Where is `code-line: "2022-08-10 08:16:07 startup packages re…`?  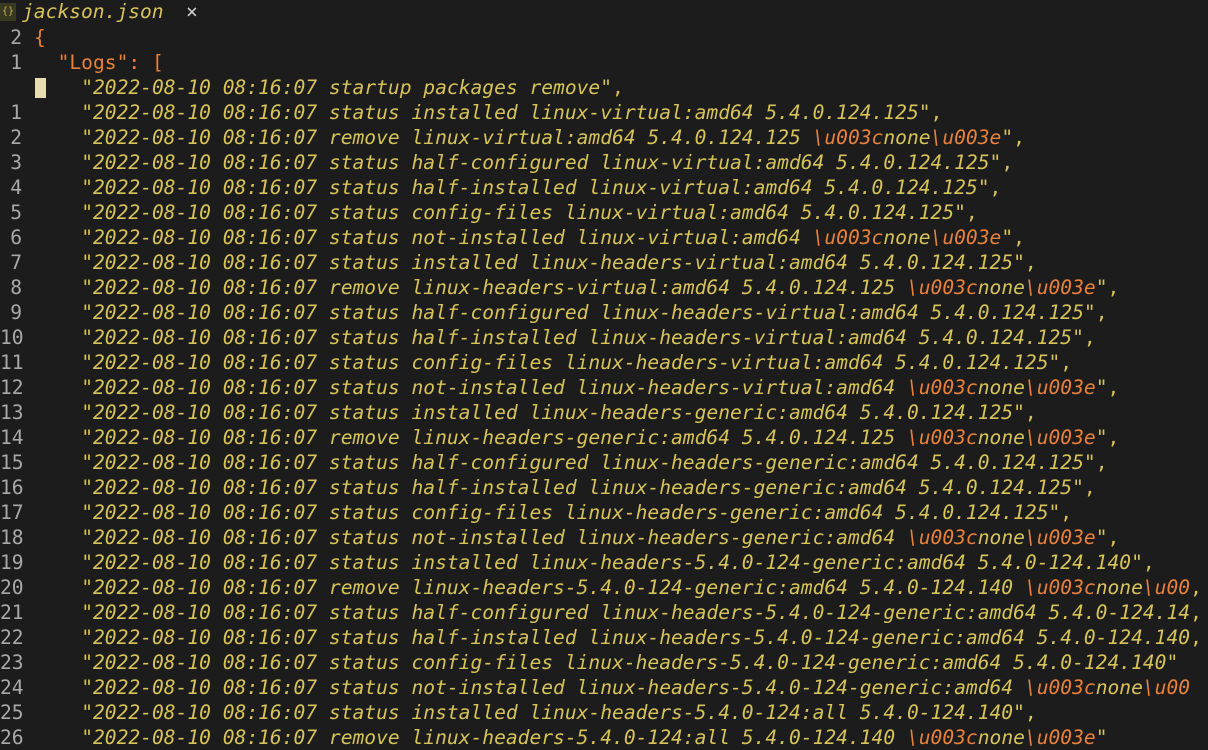 code-line: "2022-08-10 08:16:07 startup packages re… is located at coordinates (604, 87).